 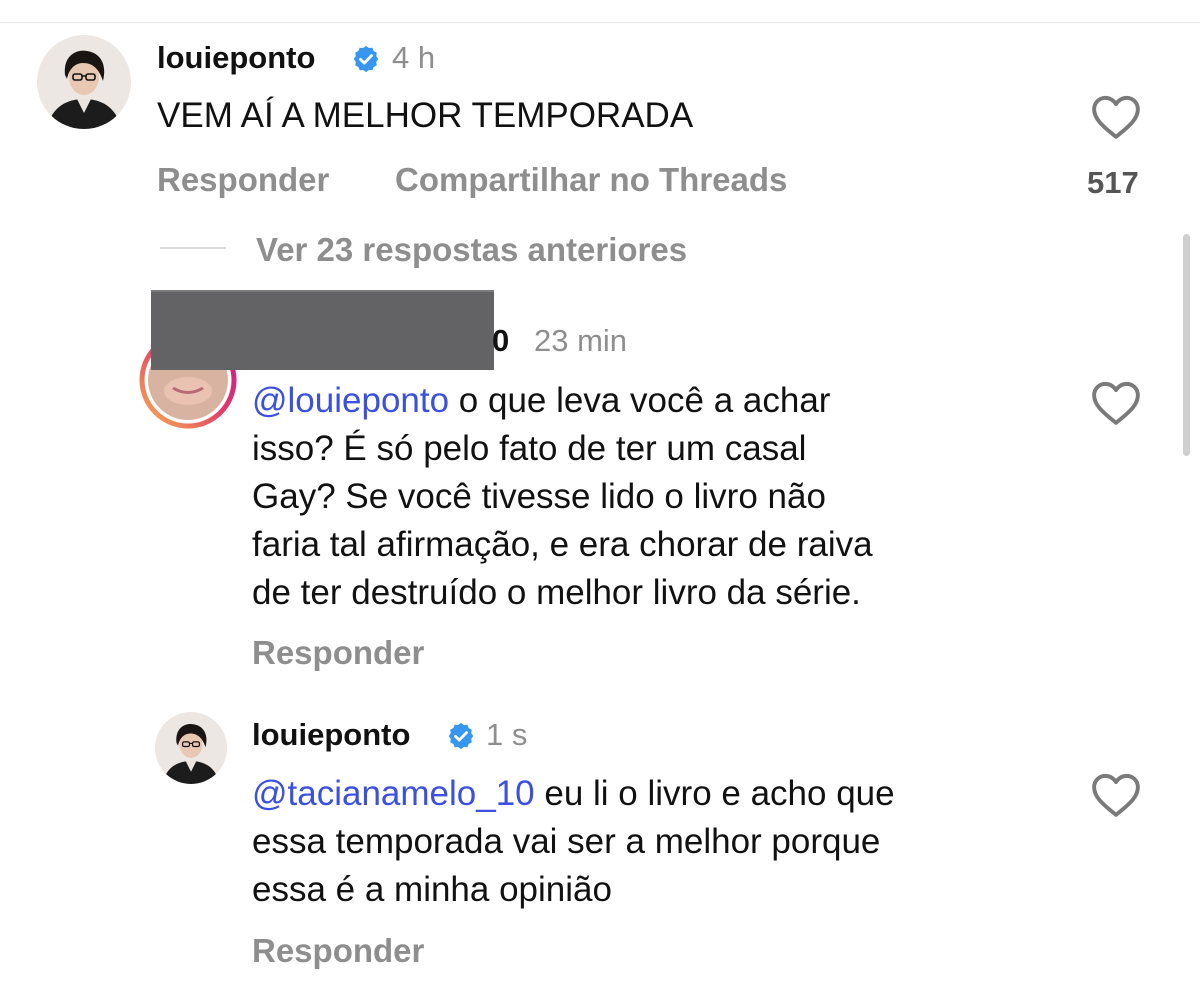 I want to click on replies-divider-line, so click(x=193, y=248).